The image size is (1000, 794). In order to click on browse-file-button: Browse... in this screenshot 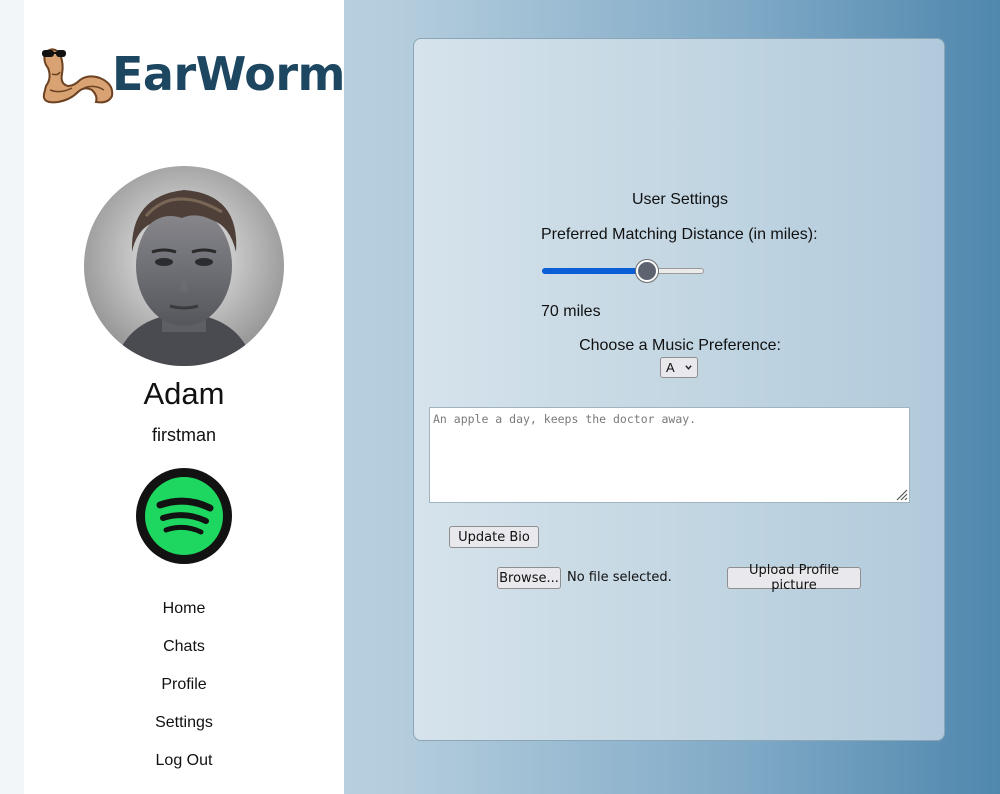, I will do `click(529, 578)`.